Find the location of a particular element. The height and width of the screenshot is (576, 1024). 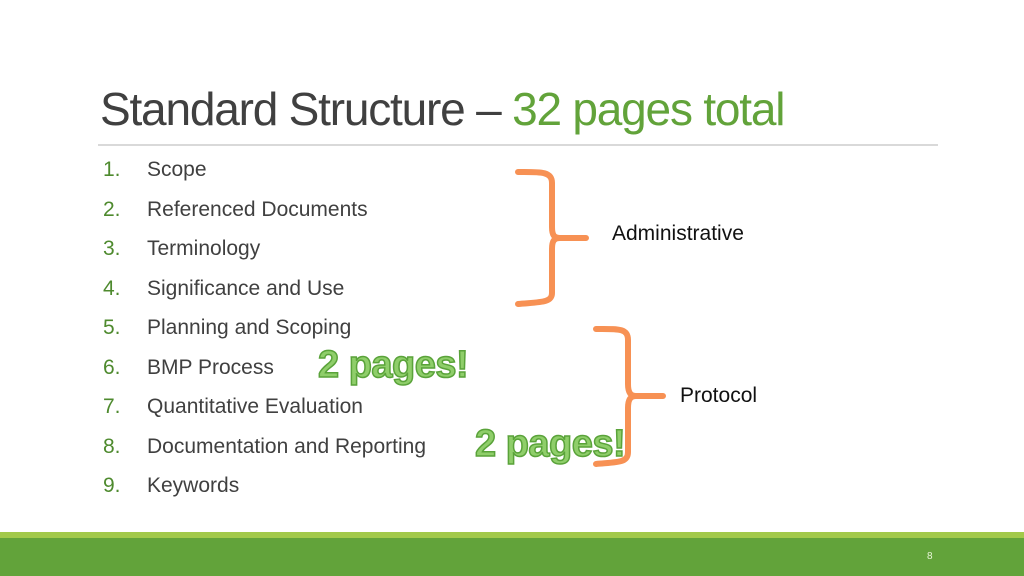

slide-title: Standard Structure – 32 pages total is located at coordinates (442, 109).